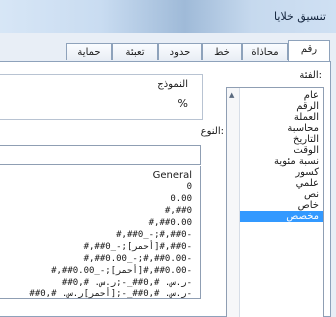 The image size is (336, 317). I want to click on sample-label: النموذج, so click(172, 84).